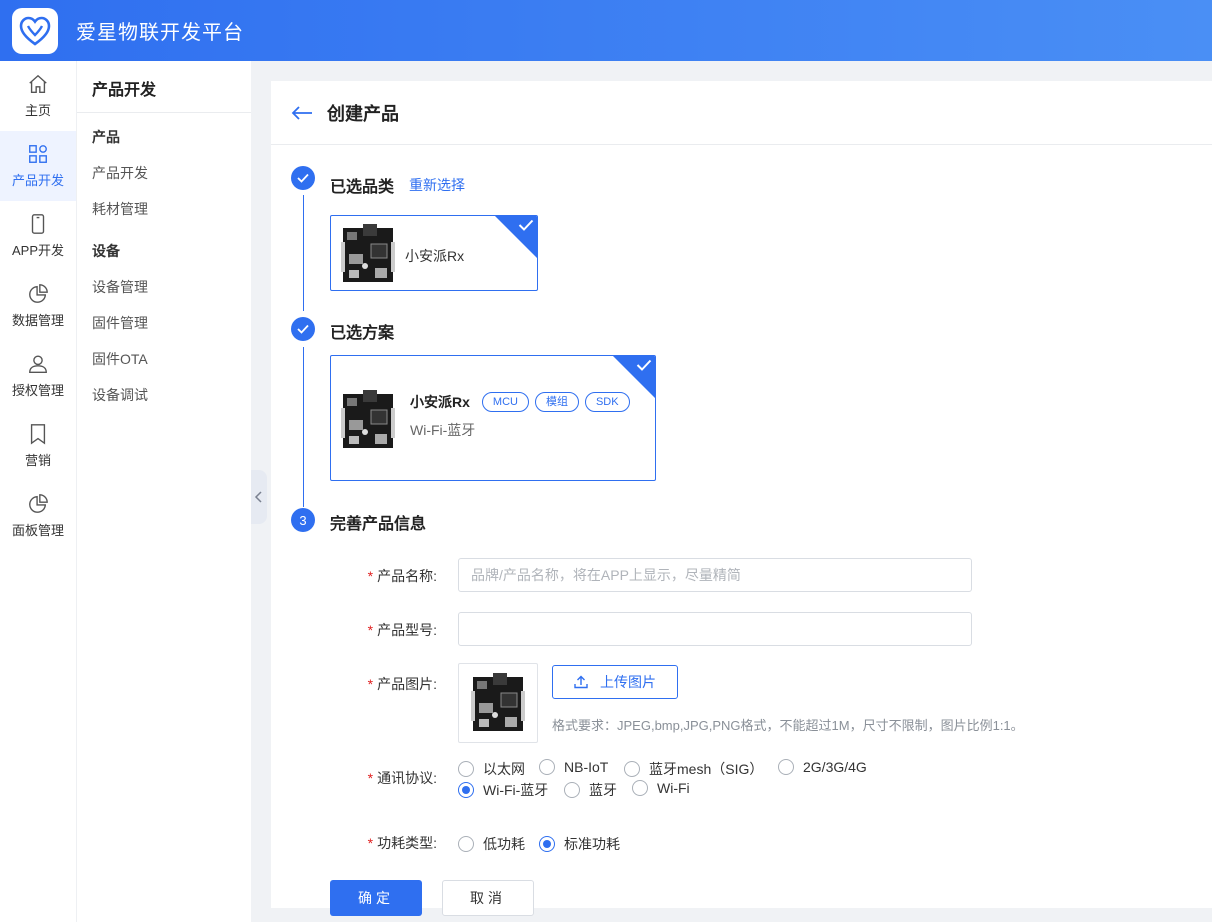 The height and width of the screenshot is (922, 1212). I want to click on radio-label: 低功耗, so click(504, 844).